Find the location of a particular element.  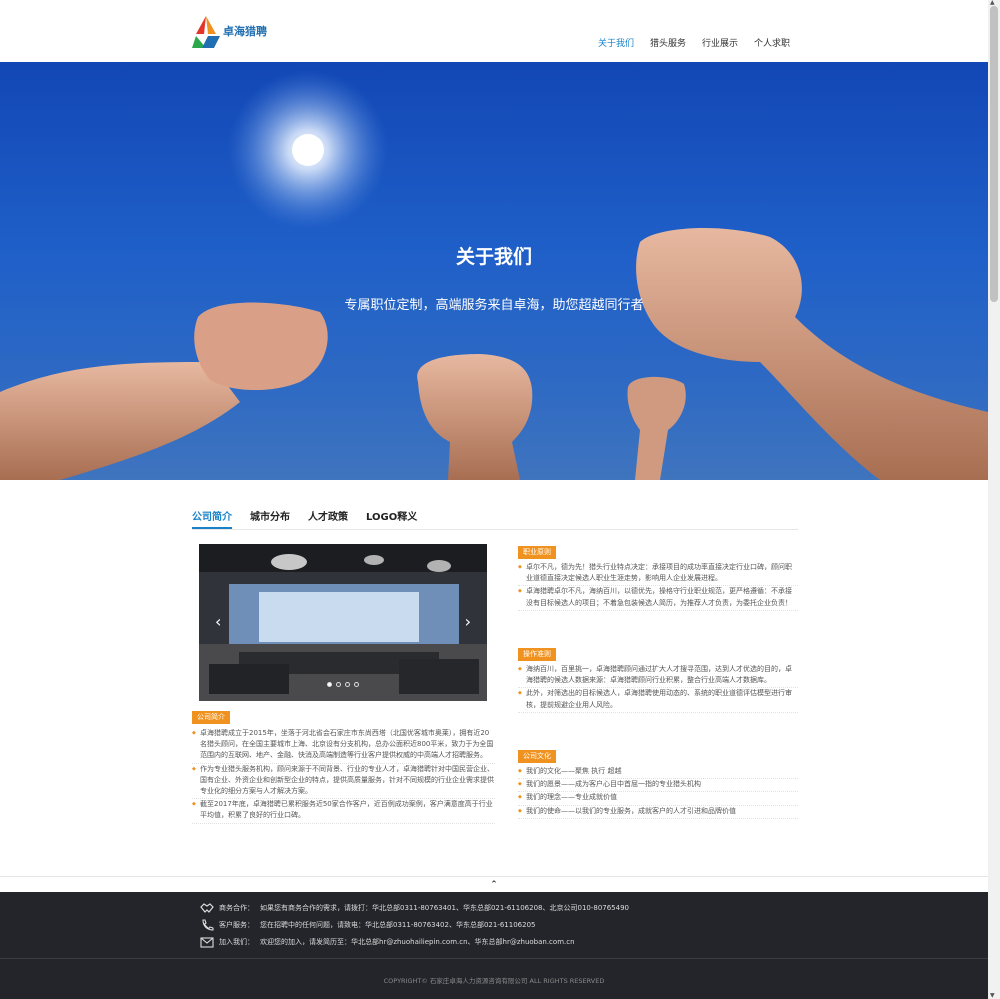

carousel-next-button: › is located at coordinates (468, 622).